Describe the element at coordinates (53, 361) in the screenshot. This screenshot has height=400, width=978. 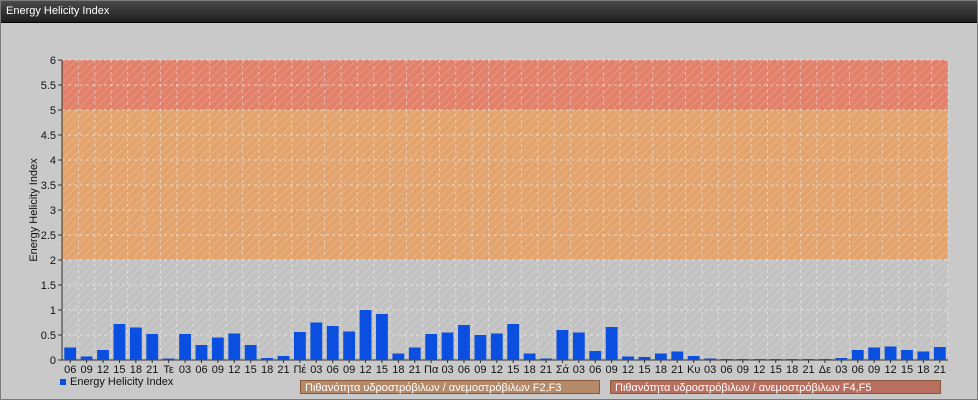
I see `y-tick-label: 0` at that location.